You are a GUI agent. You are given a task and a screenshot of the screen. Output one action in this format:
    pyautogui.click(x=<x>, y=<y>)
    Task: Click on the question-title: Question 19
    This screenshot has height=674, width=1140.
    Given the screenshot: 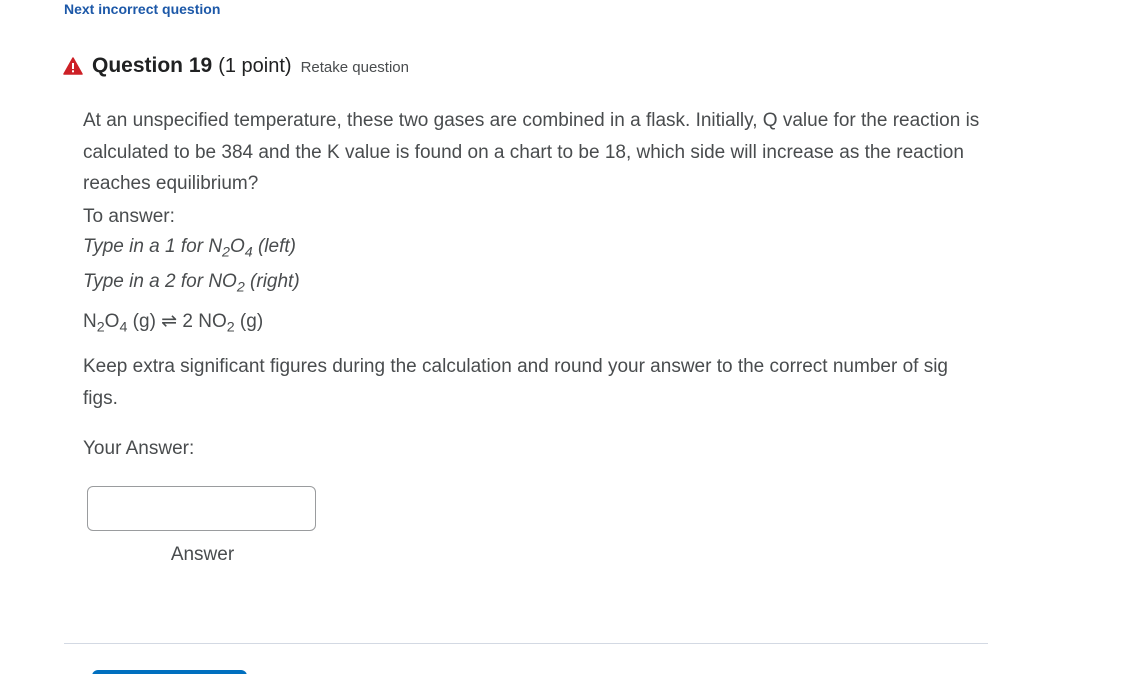 What is the action you would take?
    pyautogui.click(x=152, y=65)
    